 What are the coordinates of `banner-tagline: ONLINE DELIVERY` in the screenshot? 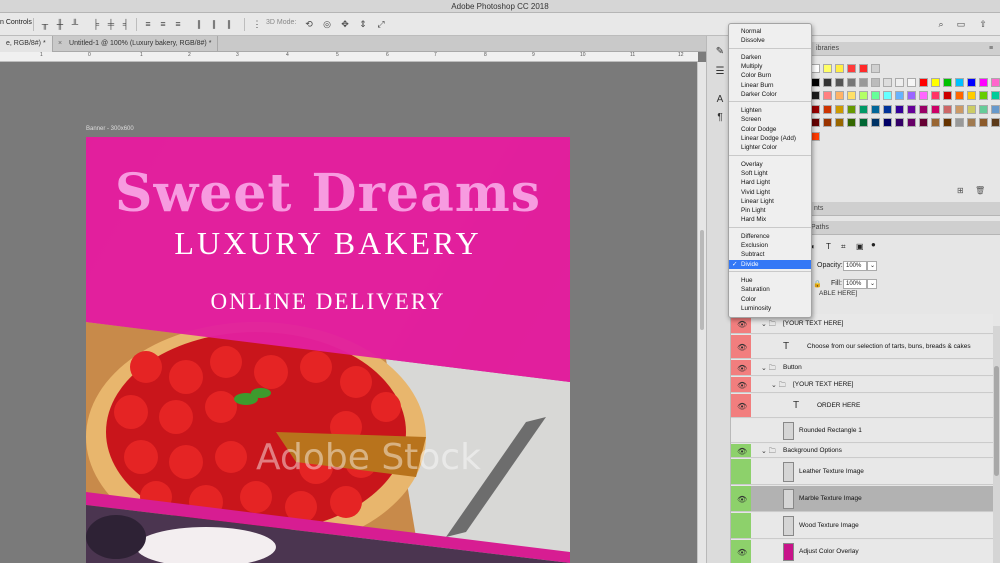 It's located at (328, 302).